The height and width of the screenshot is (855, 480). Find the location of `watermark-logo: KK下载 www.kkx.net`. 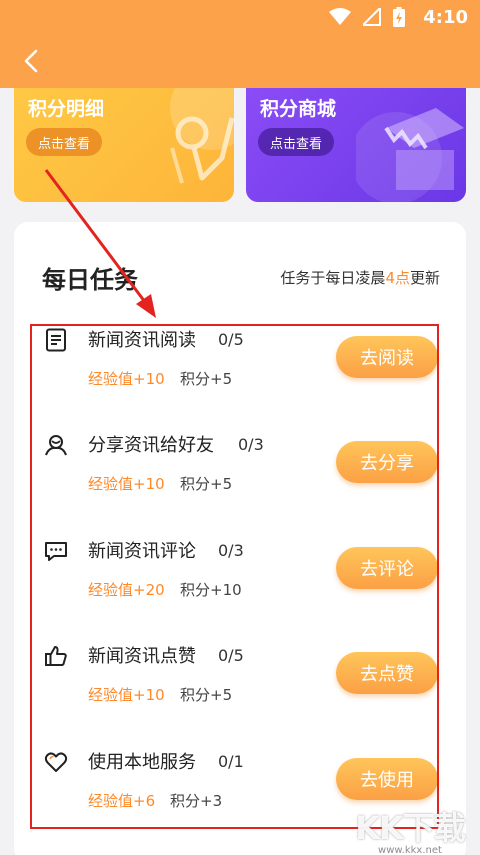

watermark-logo: KK下载 www.kkx.net is located at coordinates (410, 829).